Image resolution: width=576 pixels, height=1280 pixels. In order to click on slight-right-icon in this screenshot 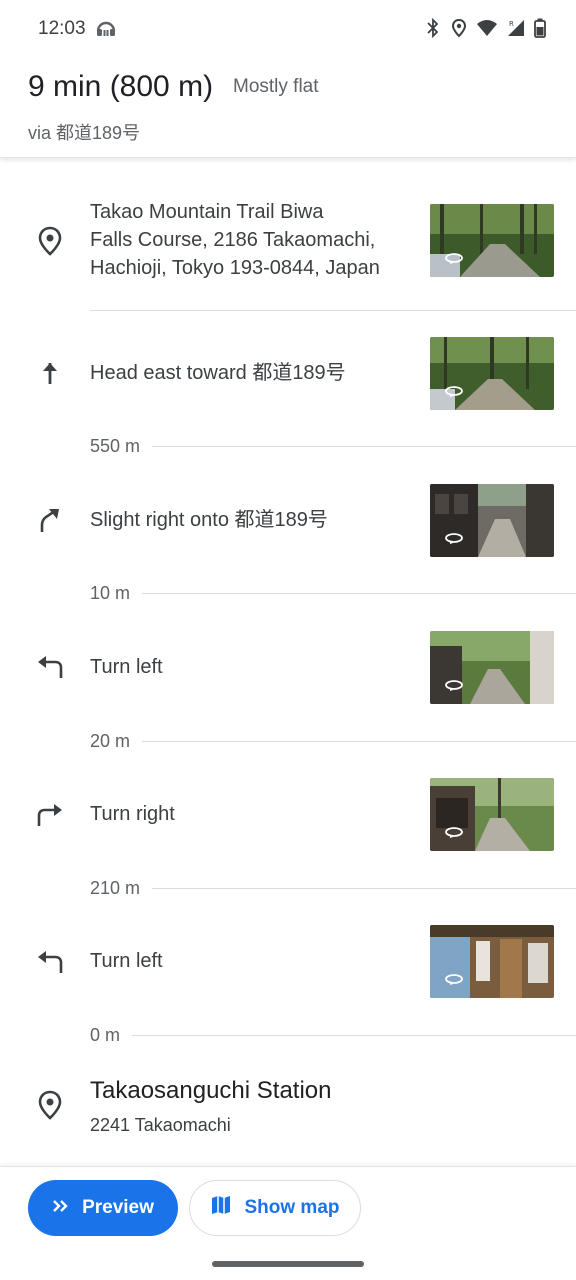, I will do `click(50, 521)`.